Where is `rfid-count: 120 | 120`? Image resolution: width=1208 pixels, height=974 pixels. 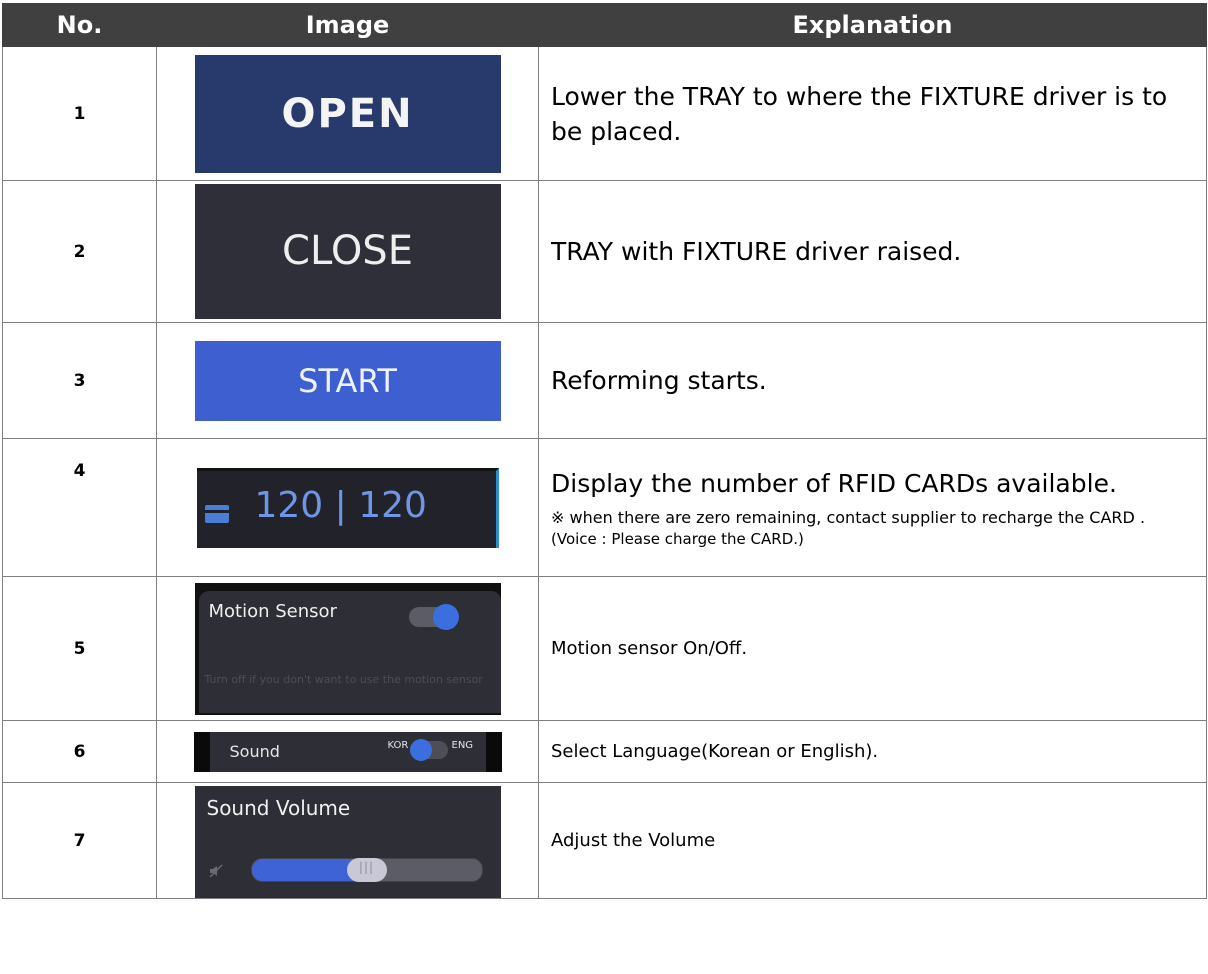 rfid-count: 120 | 120 is located at coordinates (340, 505).